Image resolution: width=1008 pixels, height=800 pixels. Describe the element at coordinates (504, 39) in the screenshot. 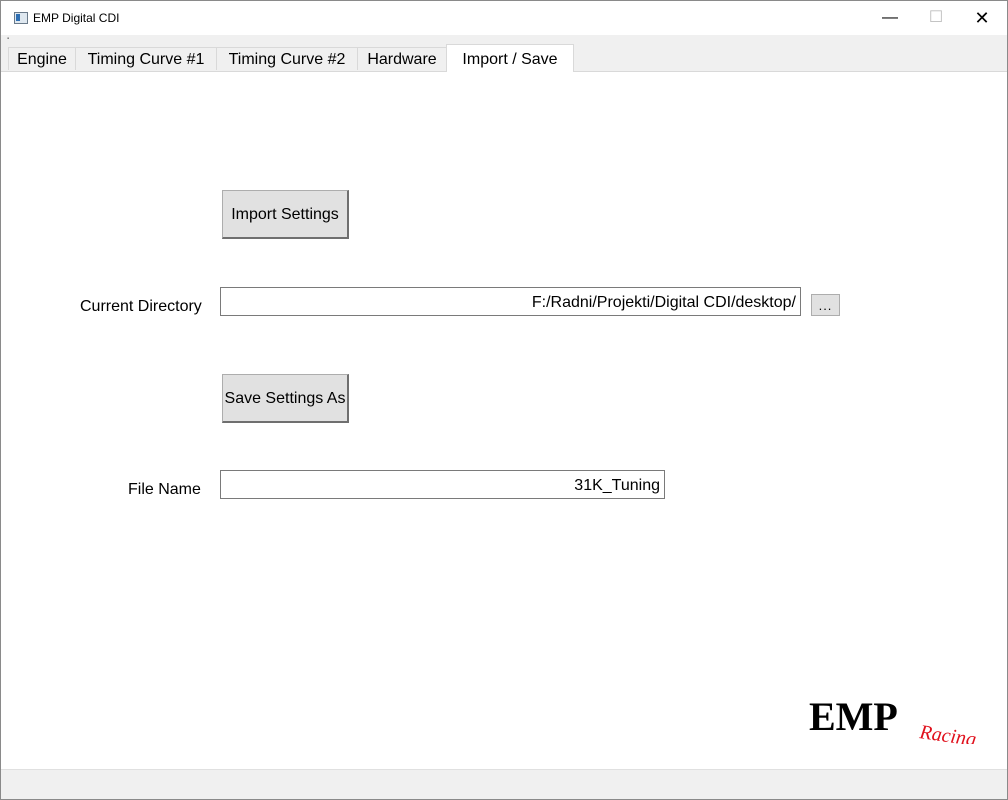

I see `menu-strip: ▪` at that location.